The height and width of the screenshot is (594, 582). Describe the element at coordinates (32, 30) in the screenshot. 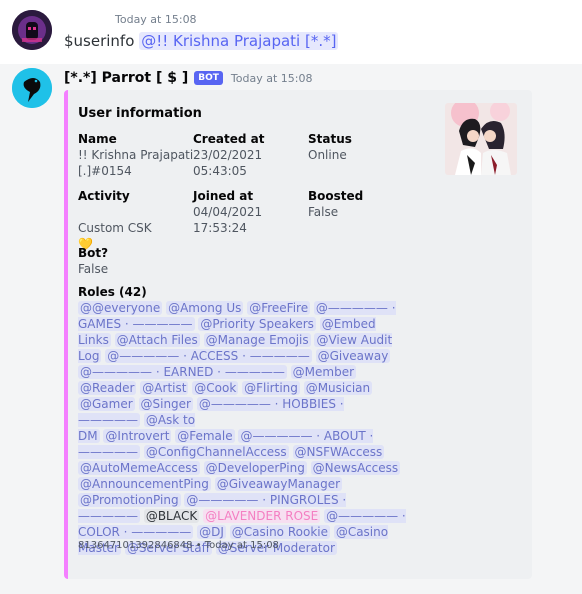

I see `user-avatar` at that location.